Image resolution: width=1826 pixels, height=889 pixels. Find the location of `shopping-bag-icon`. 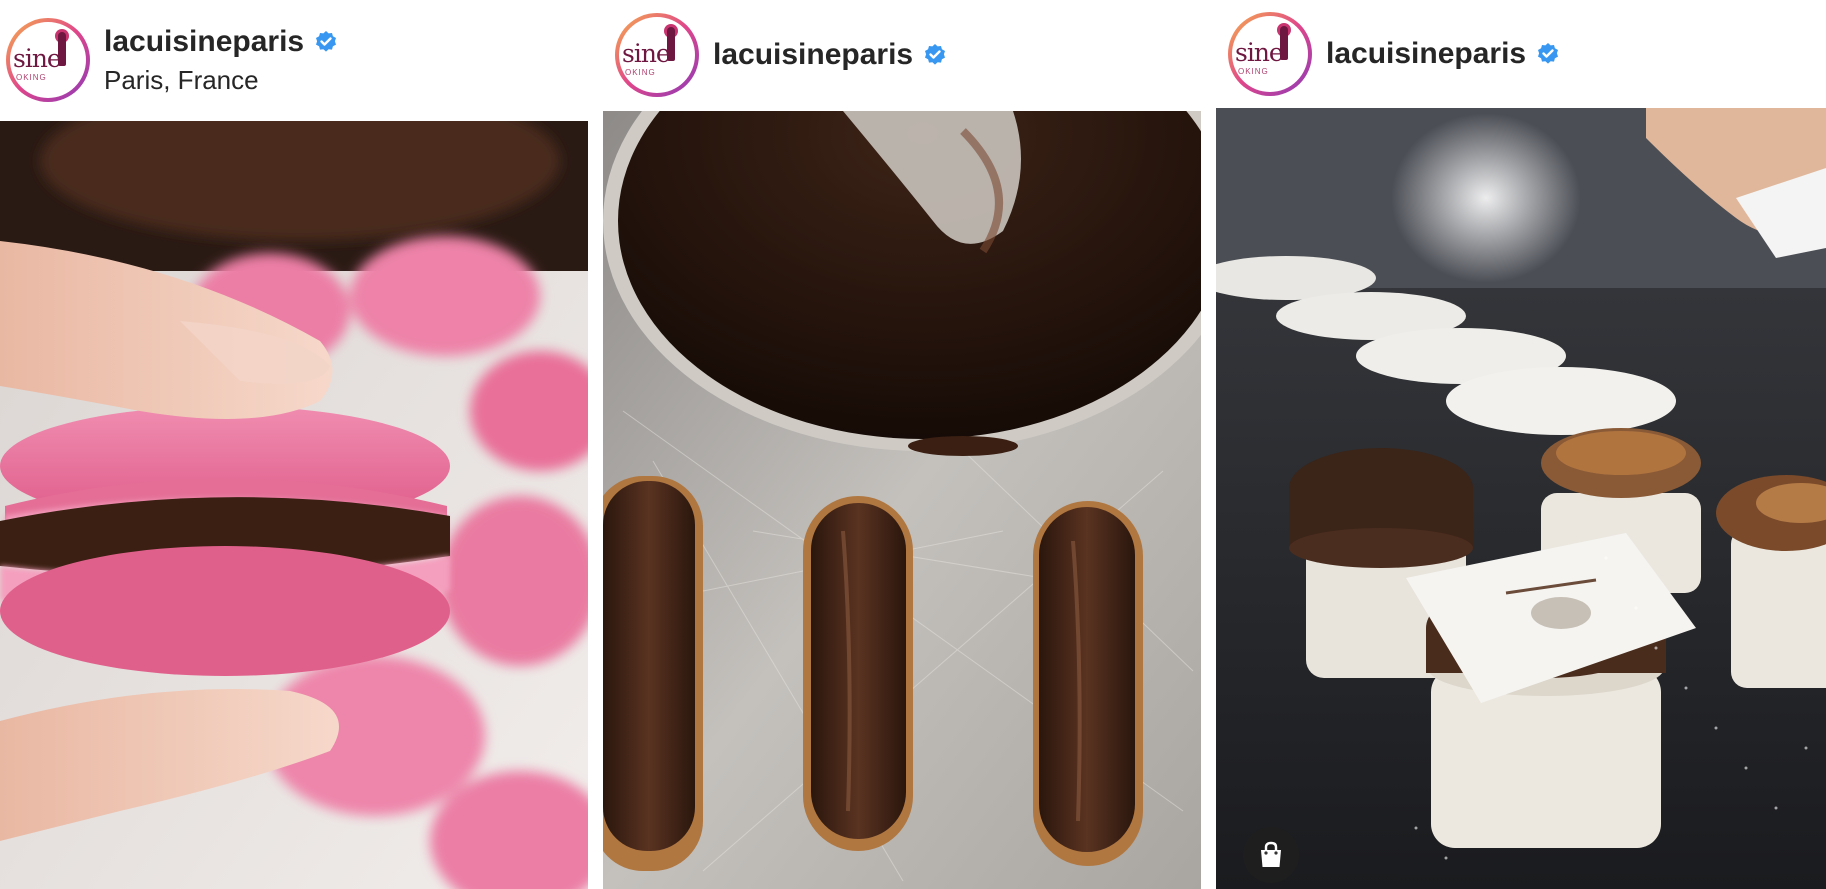

shopping-bag-icon is located at coordinates (1271, 854).